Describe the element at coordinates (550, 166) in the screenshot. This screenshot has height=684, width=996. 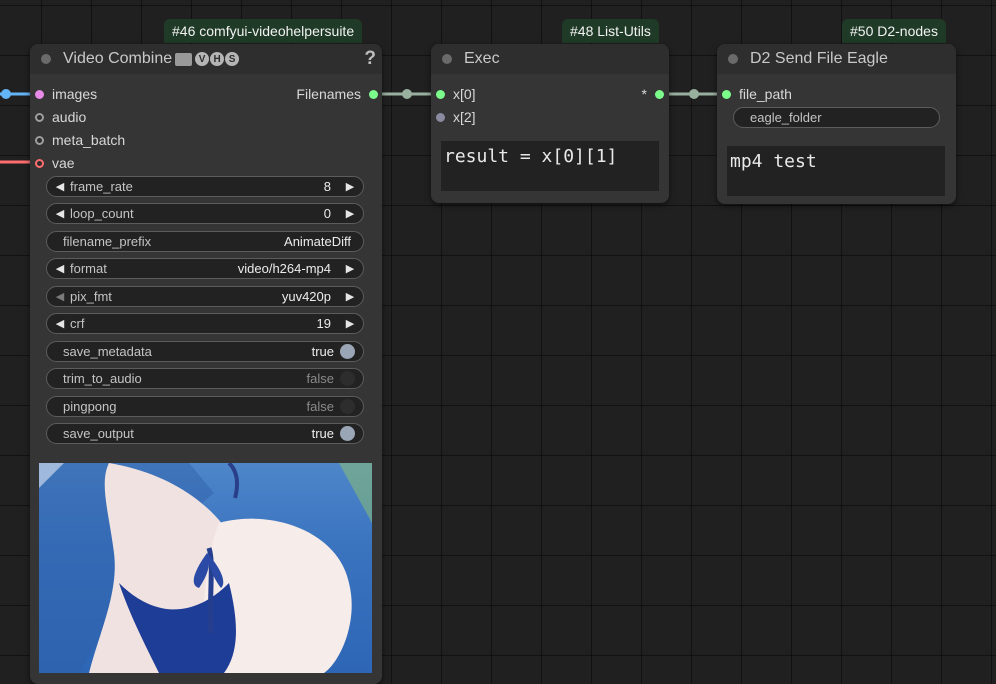
I see `code-textarea: result = x[0][1]` at that location.